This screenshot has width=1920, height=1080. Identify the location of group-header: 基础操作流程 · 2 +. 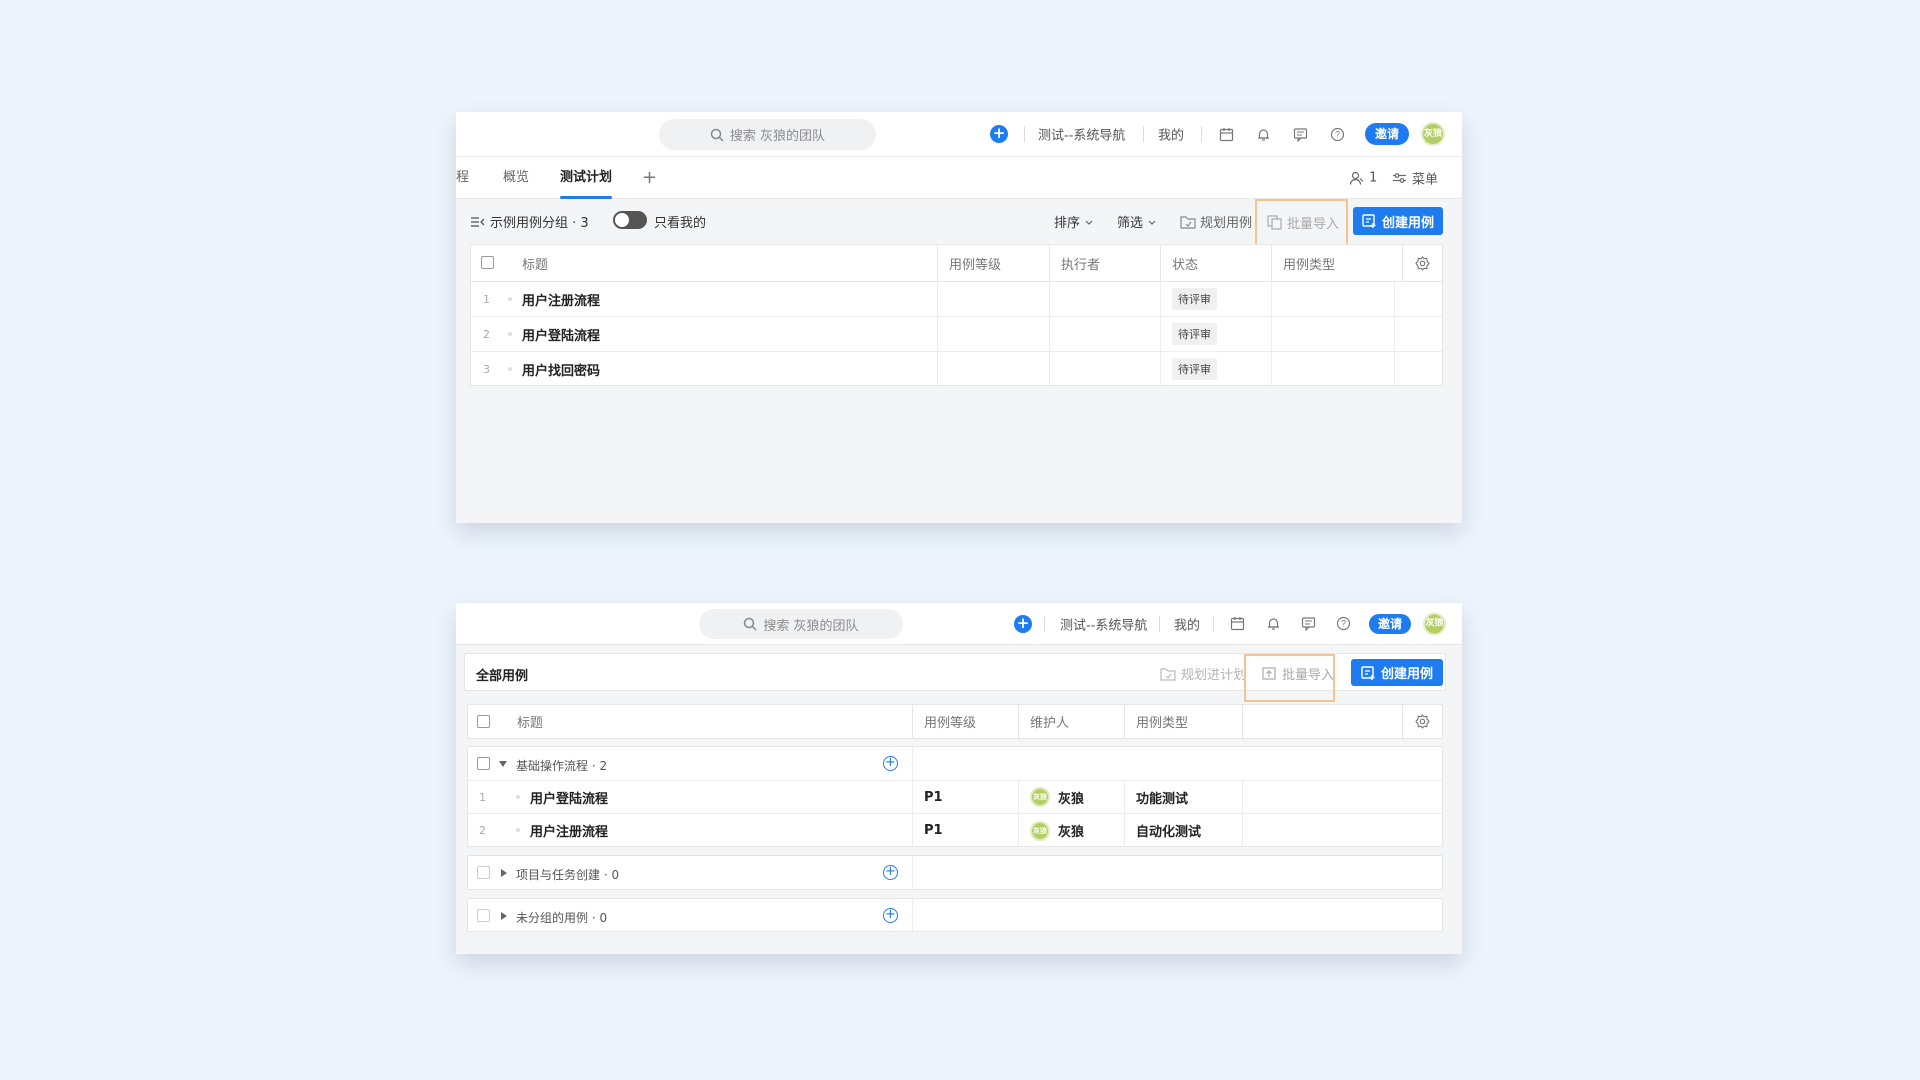
(955, 764).